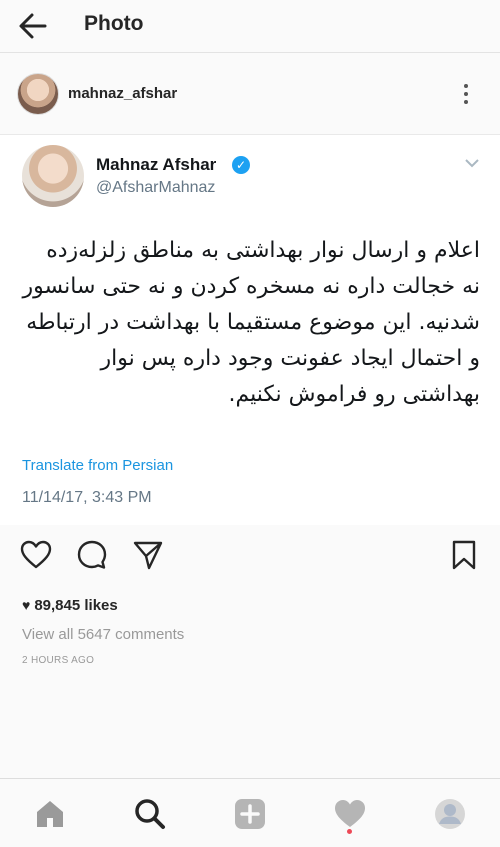 Image resolution: width=500 pixels, height=847 pixels. I want to click on home-icon, so click(50, 814).